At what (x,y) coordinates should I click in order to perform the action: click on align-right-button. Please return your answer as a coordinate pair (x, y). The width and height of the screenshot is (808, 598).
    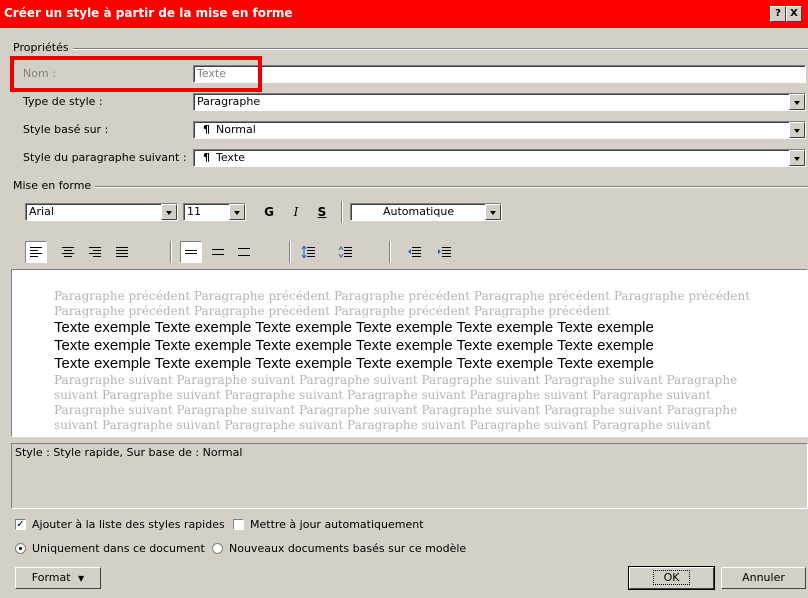
    Looking at the image, I should click on (95, 252).